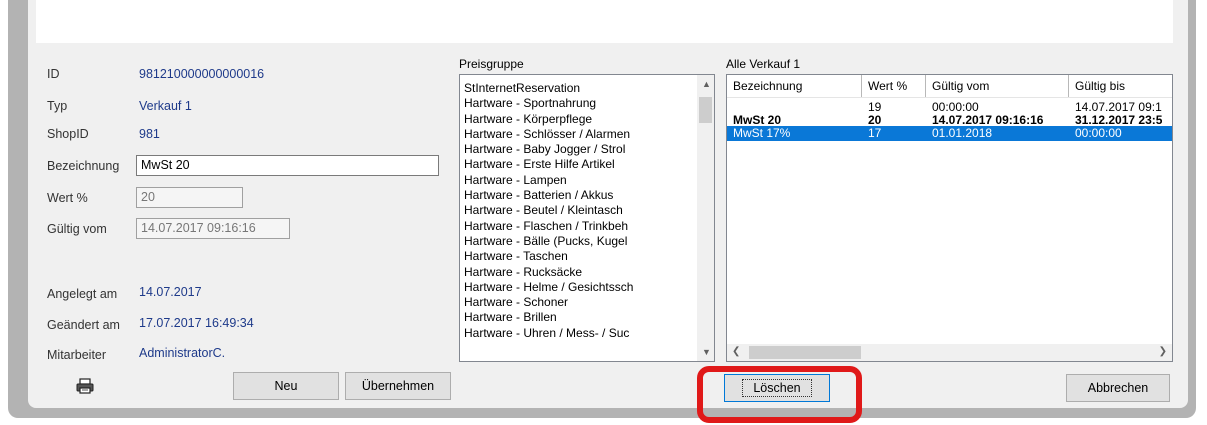 This screenshot has height=425, width=1207. I want to click on wert-field: 20, so click(189, 197).